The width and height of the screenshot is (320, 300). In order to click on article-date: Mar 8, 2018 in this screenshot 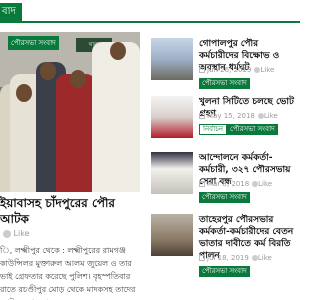, I will do `click(228, 184)`.